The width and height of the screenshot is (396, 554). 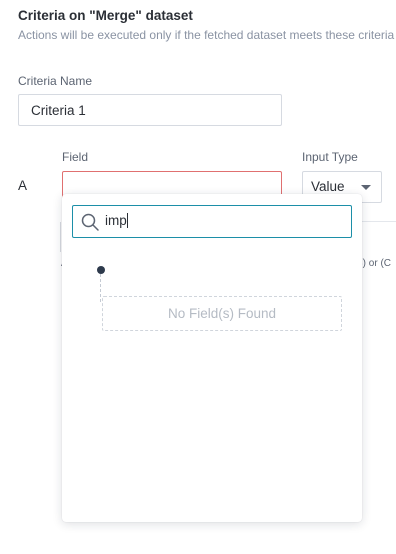 I want to click on field-search-input: imp, so click(x=116, y=221).